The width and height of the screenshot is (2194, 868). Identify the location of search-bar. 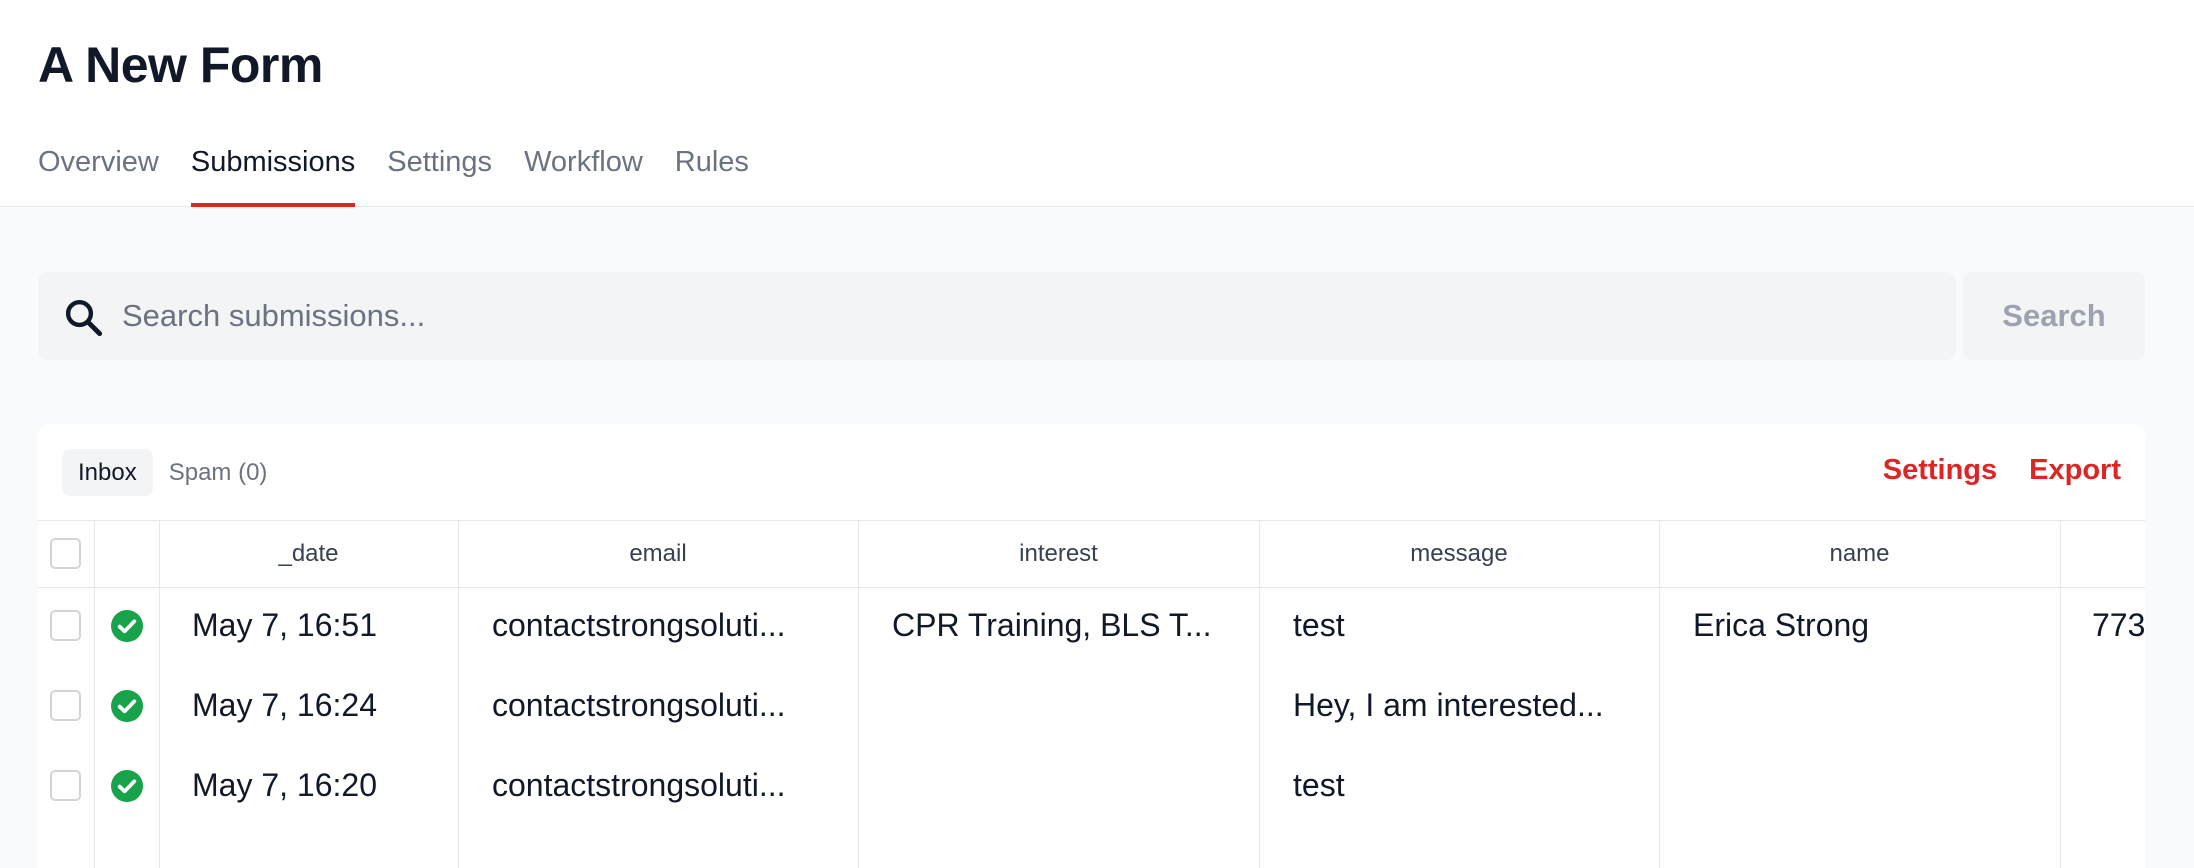
(997, 316).